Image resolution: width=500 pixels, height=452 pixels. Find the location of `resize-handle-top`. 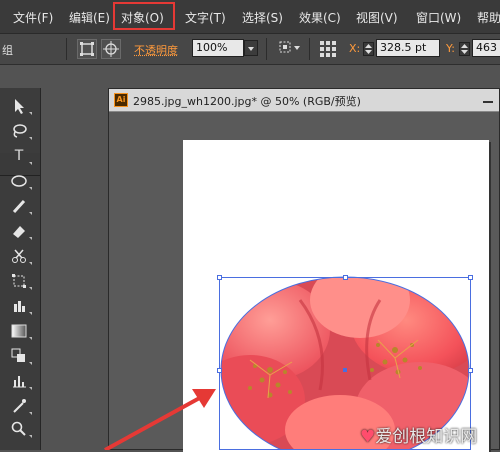

resize-handle-top is located at coordinates (345, 277).